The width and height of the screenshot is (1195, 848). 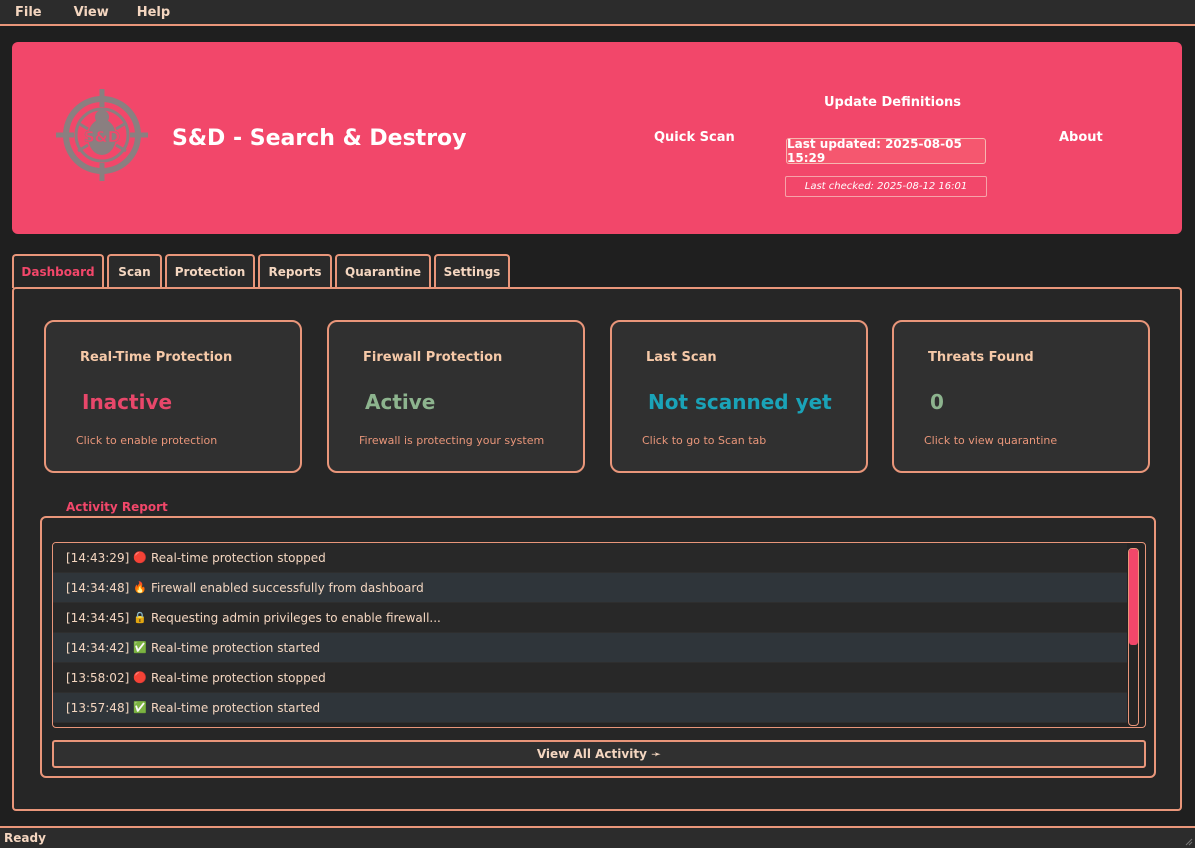 I want to click on last-checked-label: Last checked: 2025-08-12 16:01, so click(x=886, y=186).